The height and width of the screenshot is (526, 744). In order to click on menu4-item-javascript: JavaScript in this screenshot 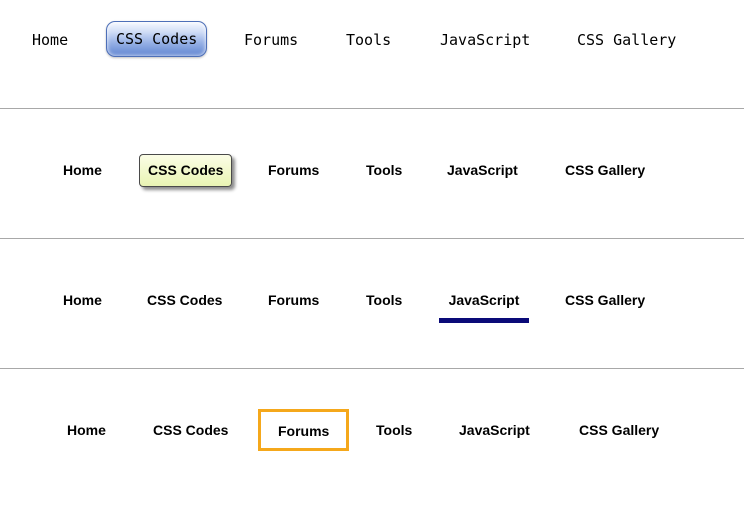, I will do `click(494, 430)`.